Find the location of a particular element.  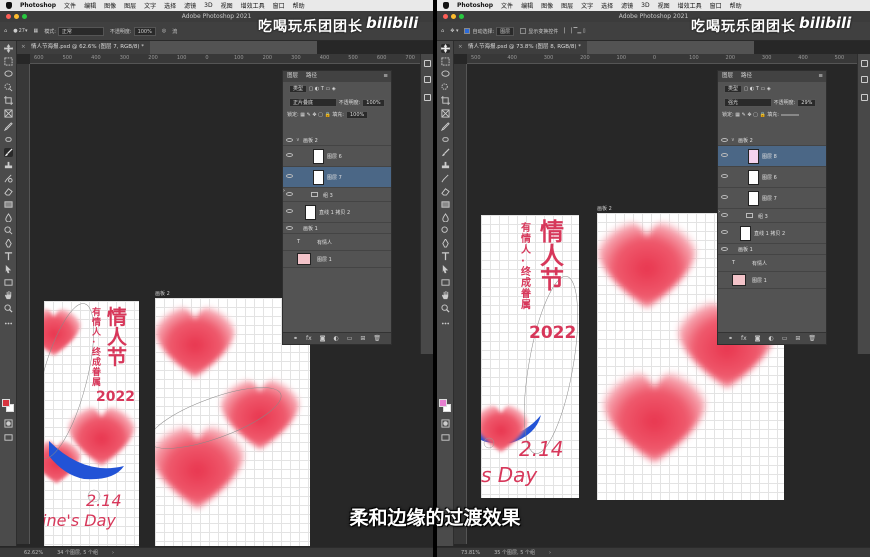

lasso-tool-icon is located at coordinates (445, 74).